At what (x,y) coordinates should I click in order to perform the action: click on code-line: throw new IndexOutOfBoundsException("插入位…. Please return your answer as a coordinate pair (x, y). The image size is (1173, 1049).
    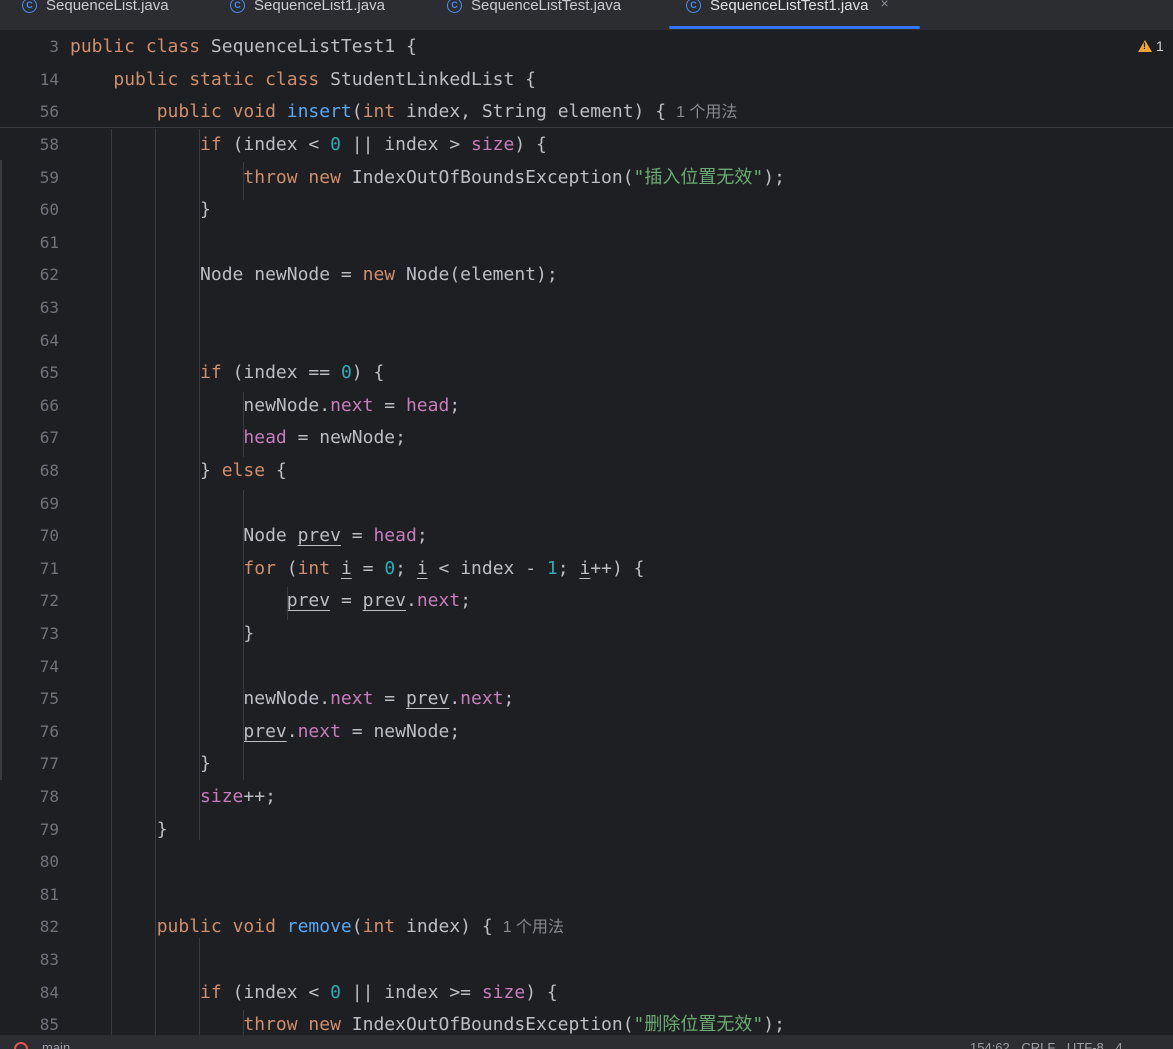
    Looking at the image, I should click on (427, 178).